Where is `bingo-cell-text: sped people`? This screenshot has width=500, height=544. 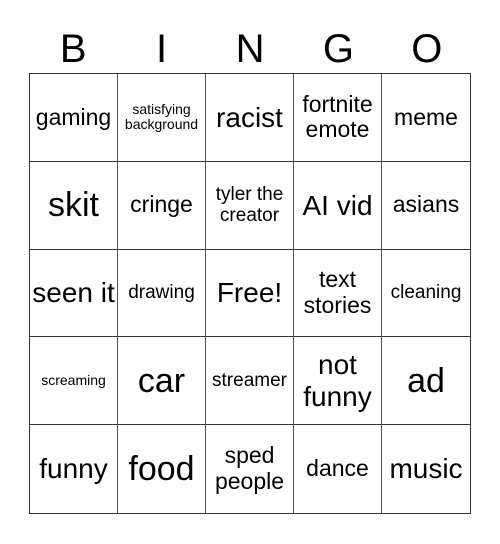 bingo-cell-text: sped people is located at coordinates (249, 468).